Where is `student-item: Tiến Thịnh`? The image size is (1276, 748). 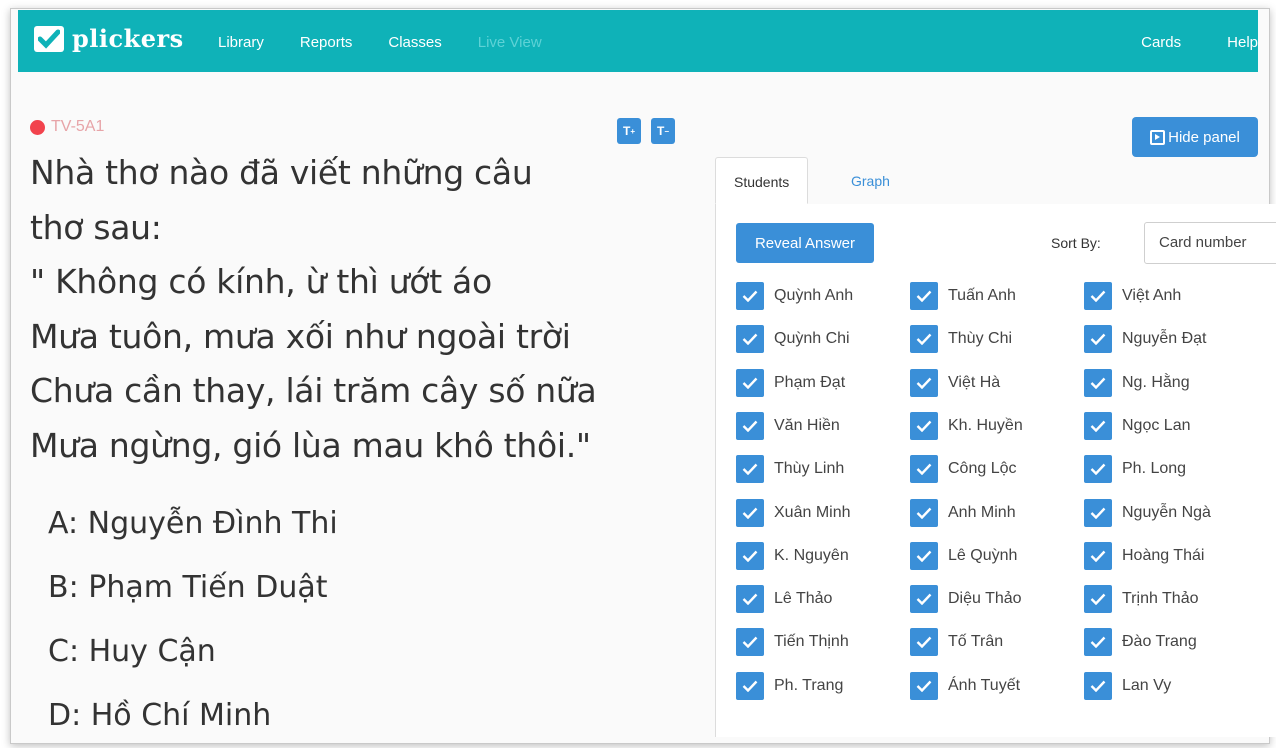
student-item: Tiến Thịnh is located at coordinates (792, 642).